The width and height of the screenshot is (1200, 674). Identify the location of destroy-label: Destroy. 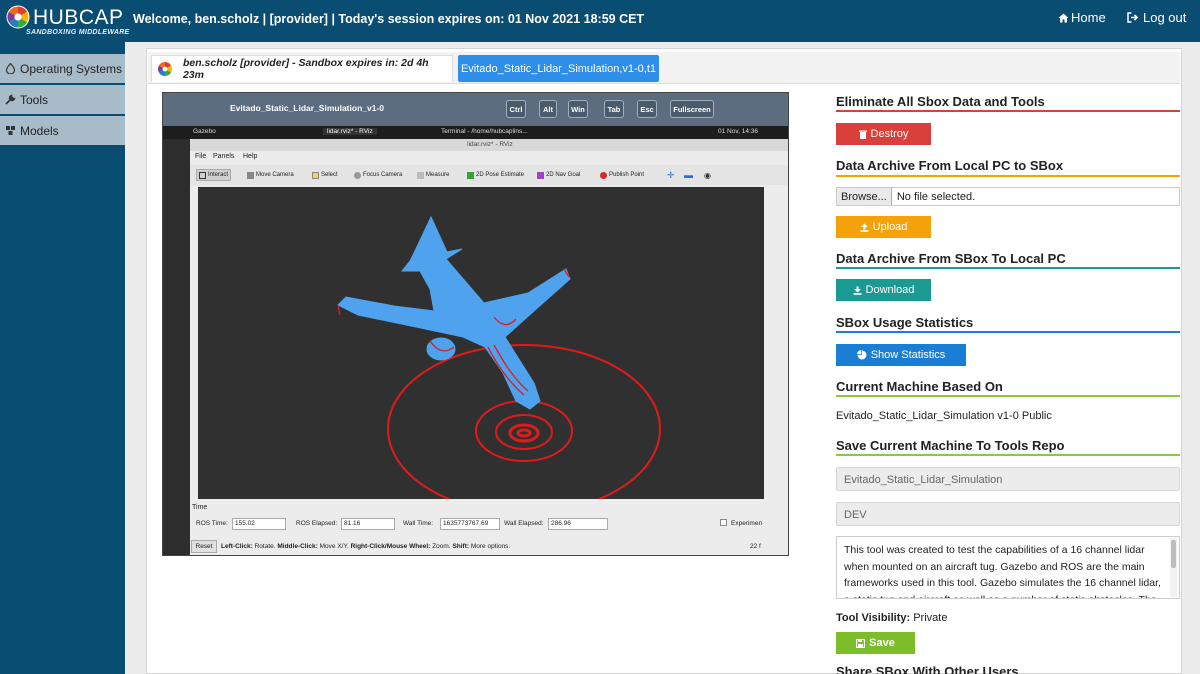
(889, 134).